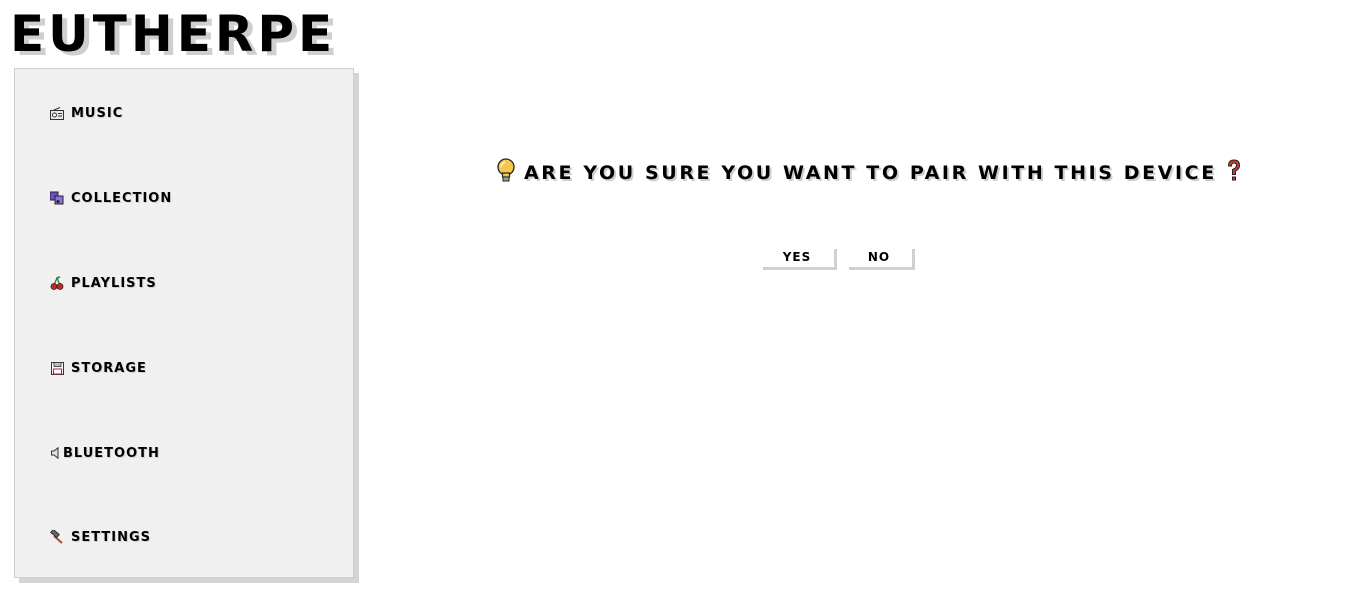  I want to click on sidebar-item-bluetooth: BLUETOOTH, so click(104, 453).